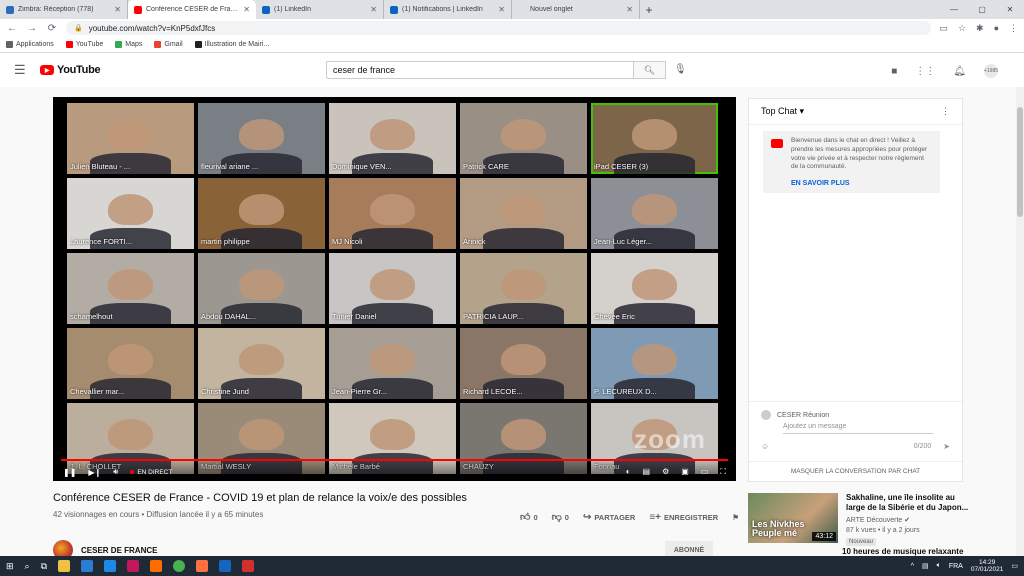  What do you see at coordinates (158, 44) in the screenshot?
I see `bookmark-favicon-icon` at bounding box center [158, 44].